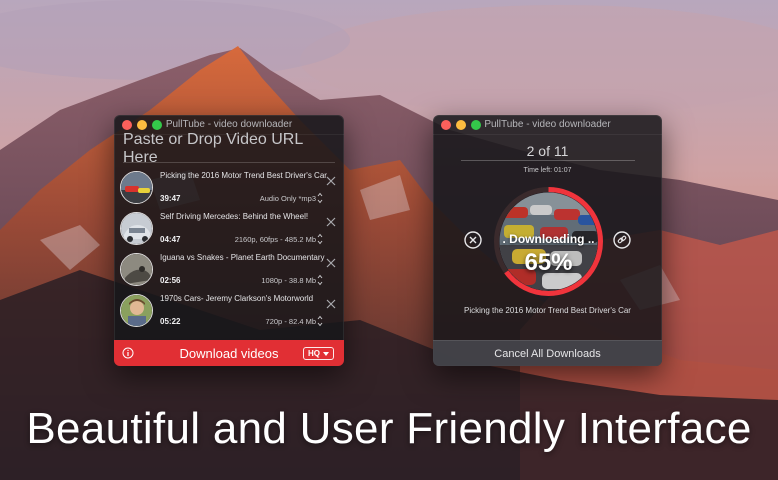 The width and height of the screenshot is (778, 480). I want to click on format-selector: 720p - 82.4 Mb, so click(291, 321).